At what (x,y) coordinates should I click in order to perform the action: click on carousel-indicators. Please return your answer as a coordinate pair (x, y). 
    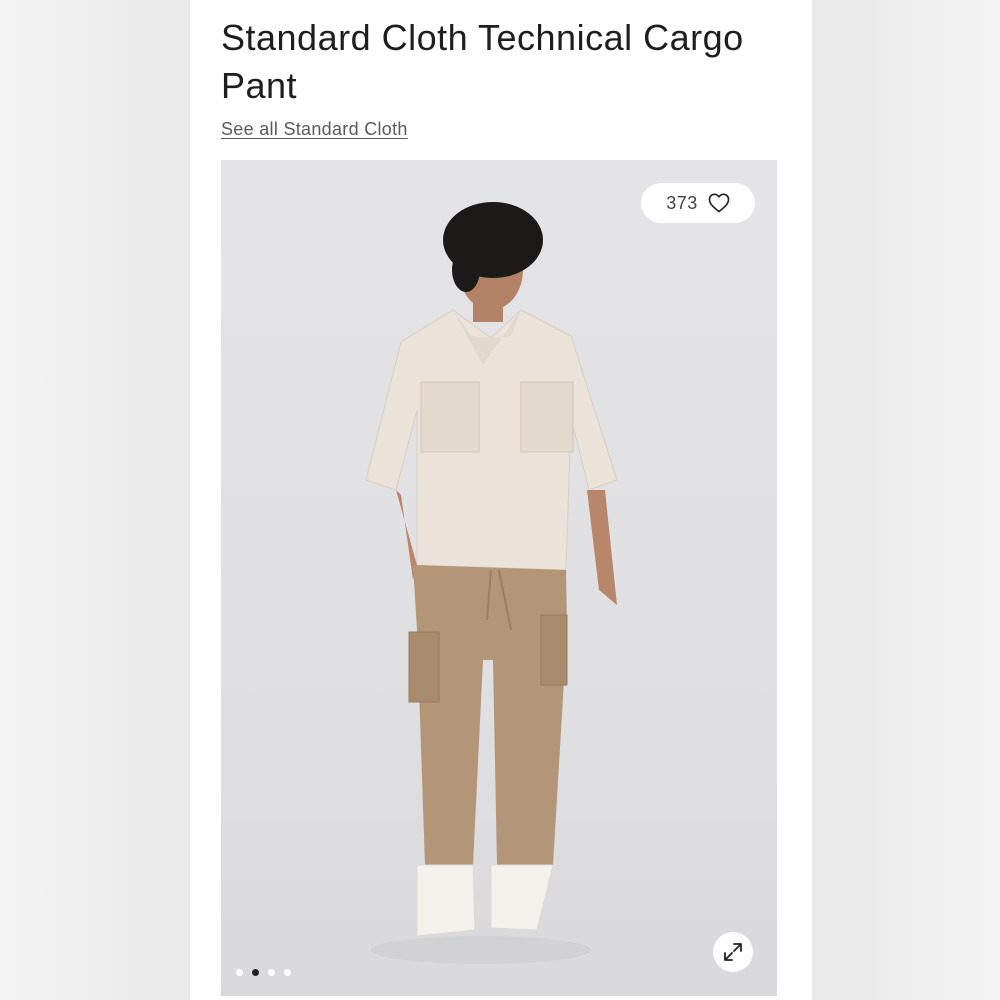
    Looking at the image, I should click on (263, 972).